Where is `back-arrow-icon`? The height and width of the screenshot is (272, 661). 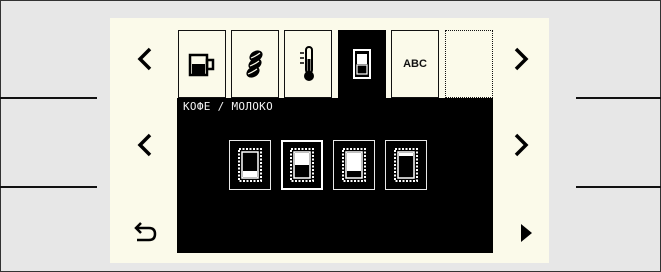 back-arrow-icon is located at coordinates (145, 232).